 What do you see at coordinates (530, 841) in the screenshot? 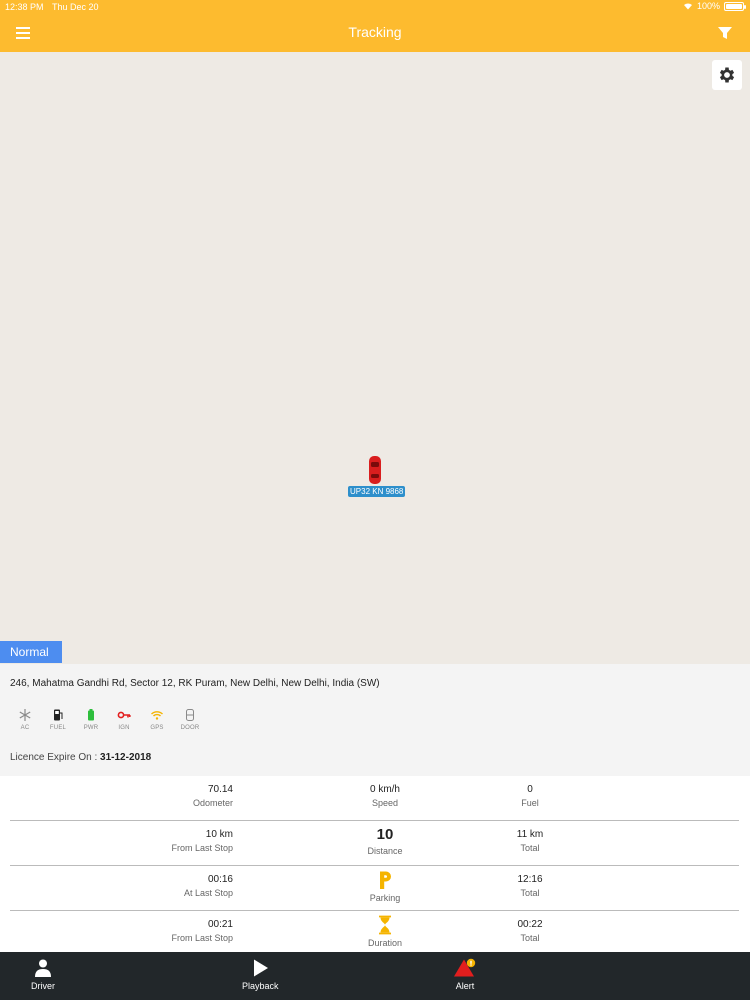
I see `distance-total-cell: 11 km Total` at bounding box center [530, 841].